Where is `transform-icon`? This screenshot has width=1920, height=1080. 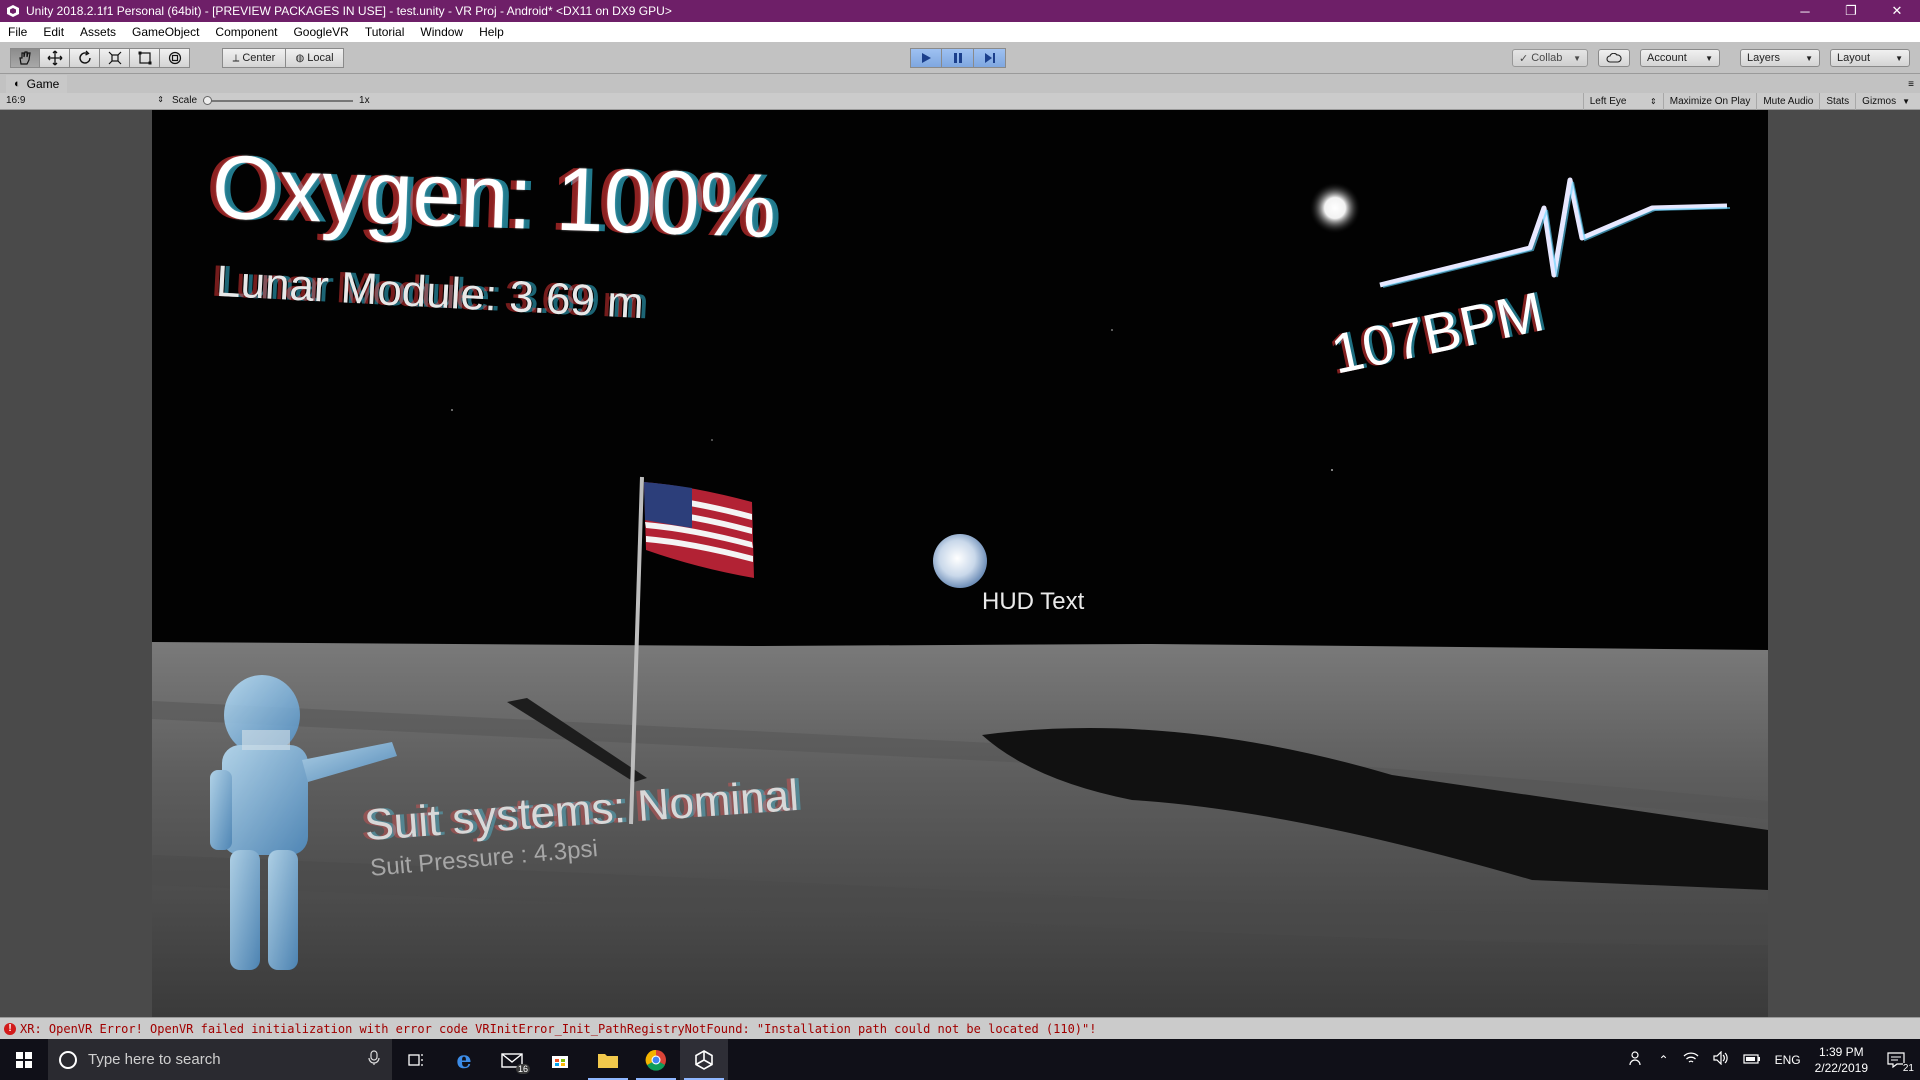 transform-icon is located at coordinates (174, 58).